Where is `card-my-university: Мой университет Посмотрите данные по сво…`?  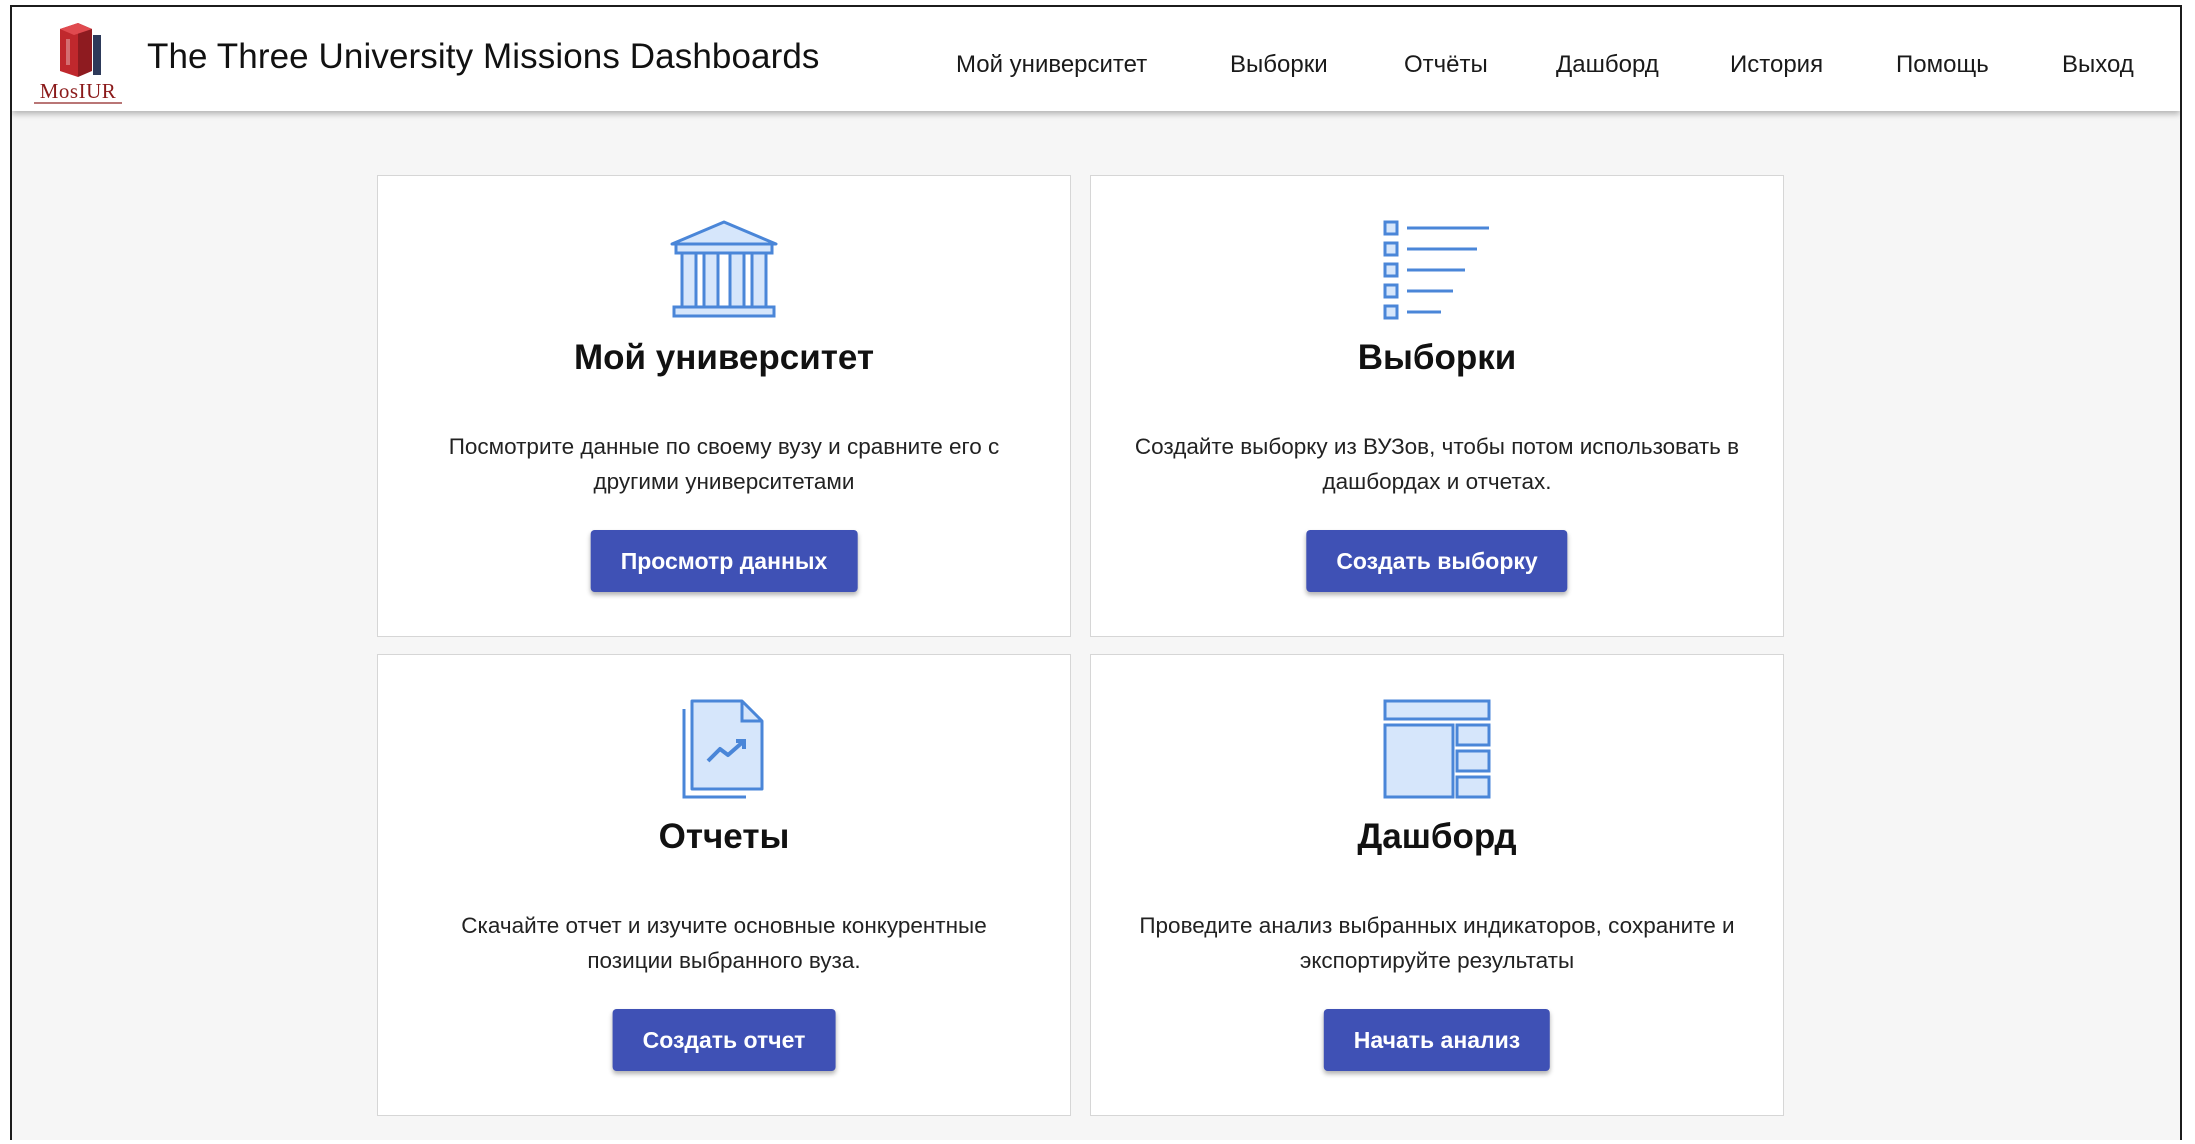 card-my-university: Мой университет Посмотрите данные по сво… is located at coordinates (724, 406).